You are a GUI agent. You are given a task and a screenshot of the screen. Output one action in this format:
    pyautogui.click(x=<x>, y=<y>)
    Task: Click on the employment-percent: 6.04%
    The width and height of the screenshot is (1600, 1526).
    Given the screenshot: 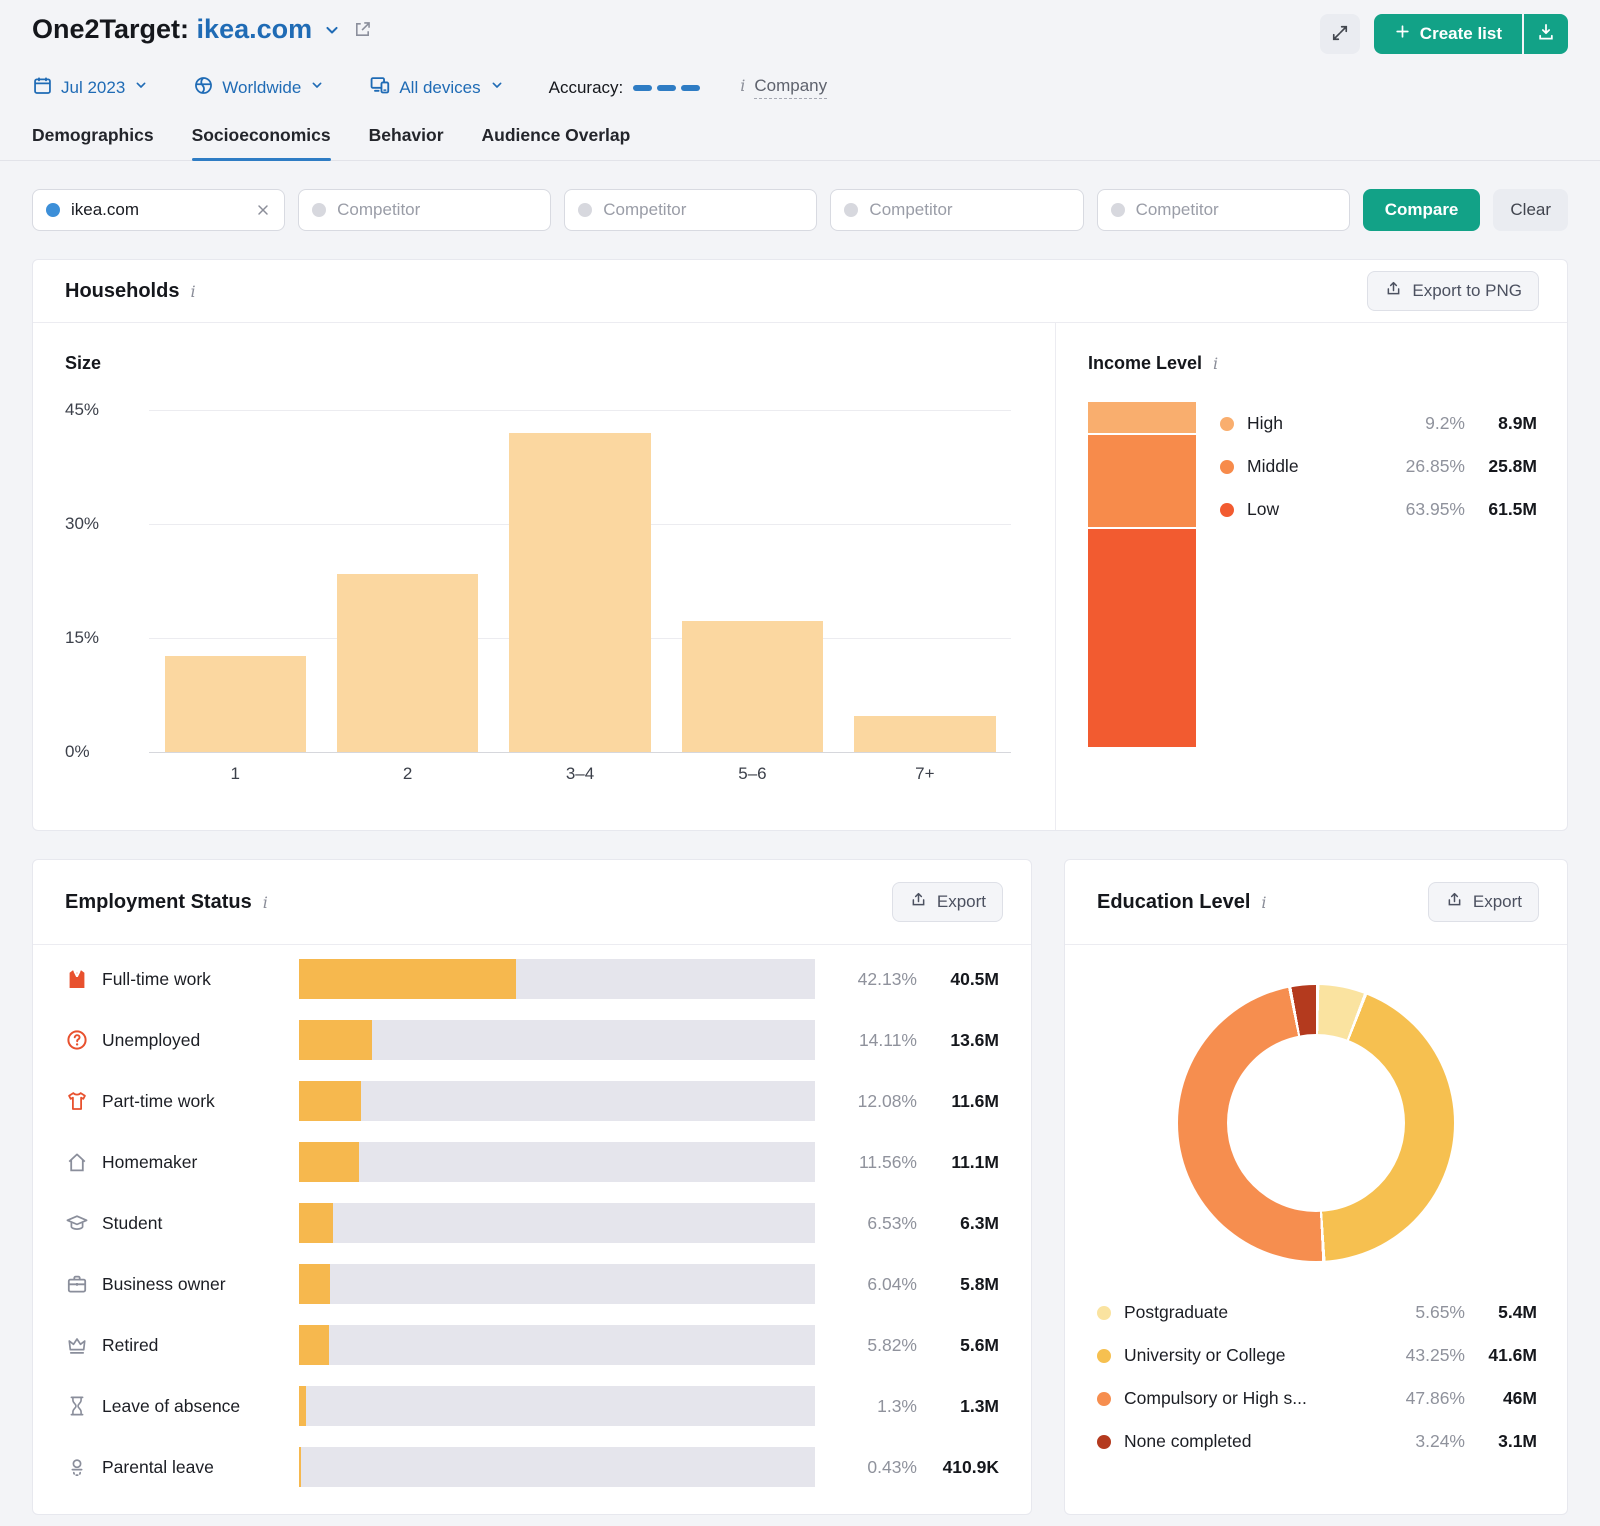 What is the action you would take?
    pyautogui.click(x=892, y=1283)
    